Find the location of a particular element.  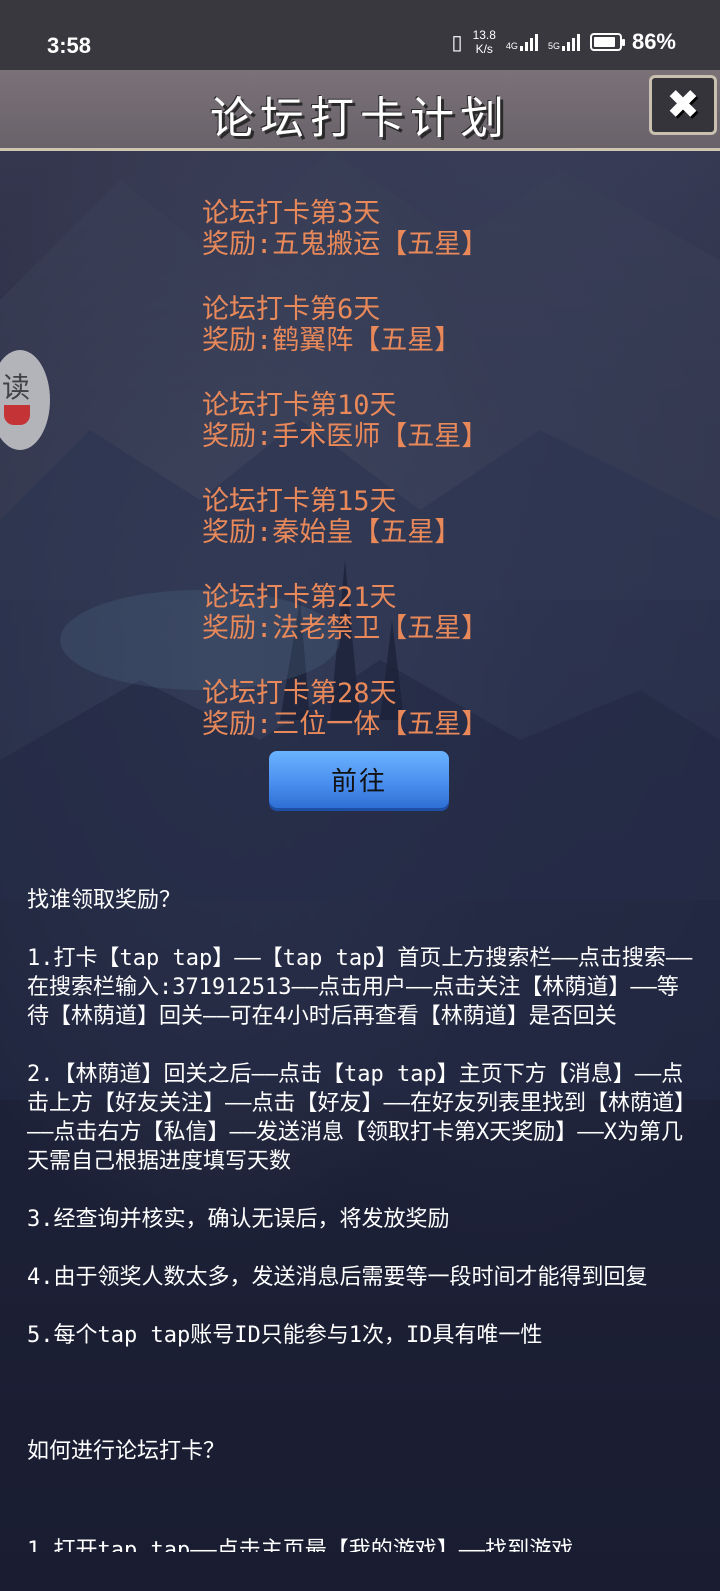

reward-day: 论坛打卡第15天 is located at coordinates (299, 501).